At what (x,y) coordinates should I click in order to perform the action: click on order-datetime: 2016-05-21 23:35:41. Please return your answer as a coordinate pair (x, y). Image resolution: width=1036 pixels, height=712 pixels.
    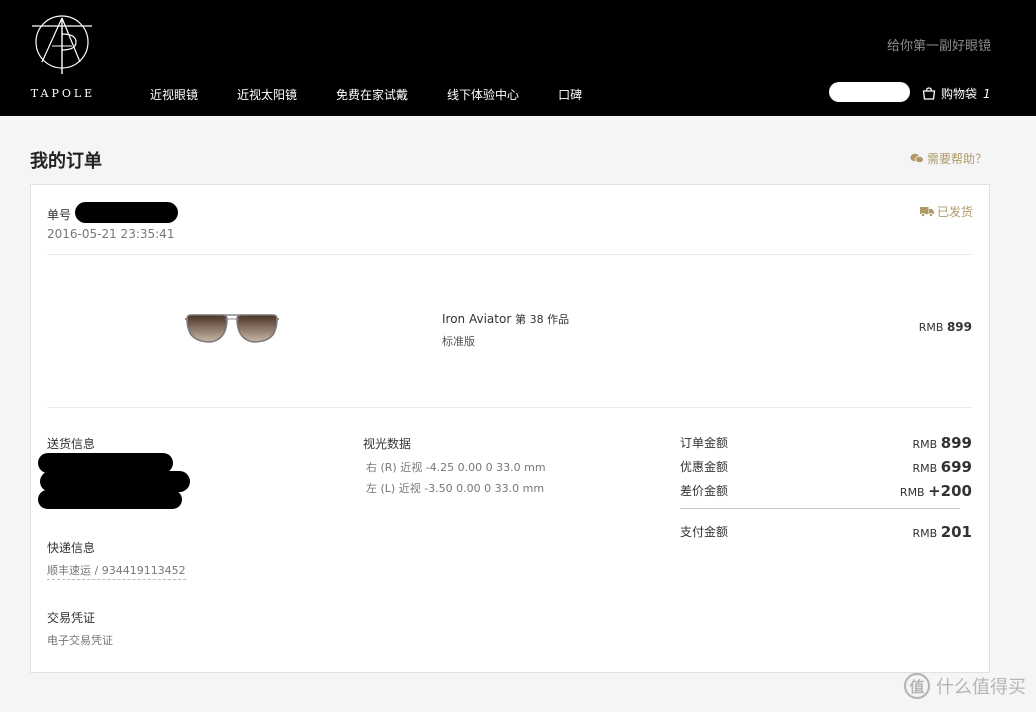
    Looking at the image, I should click on (111, 234).